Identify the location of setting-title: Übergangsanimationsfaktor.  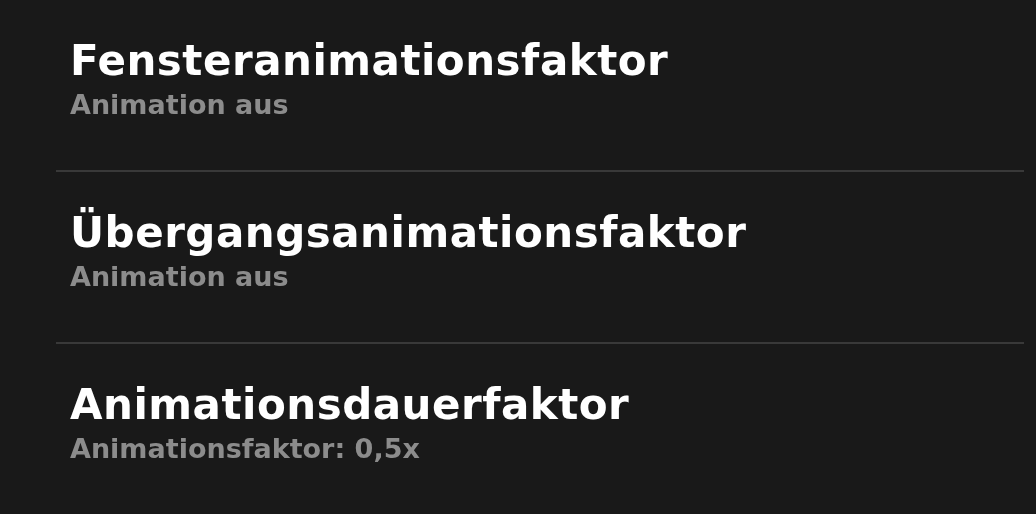
(408, 233).